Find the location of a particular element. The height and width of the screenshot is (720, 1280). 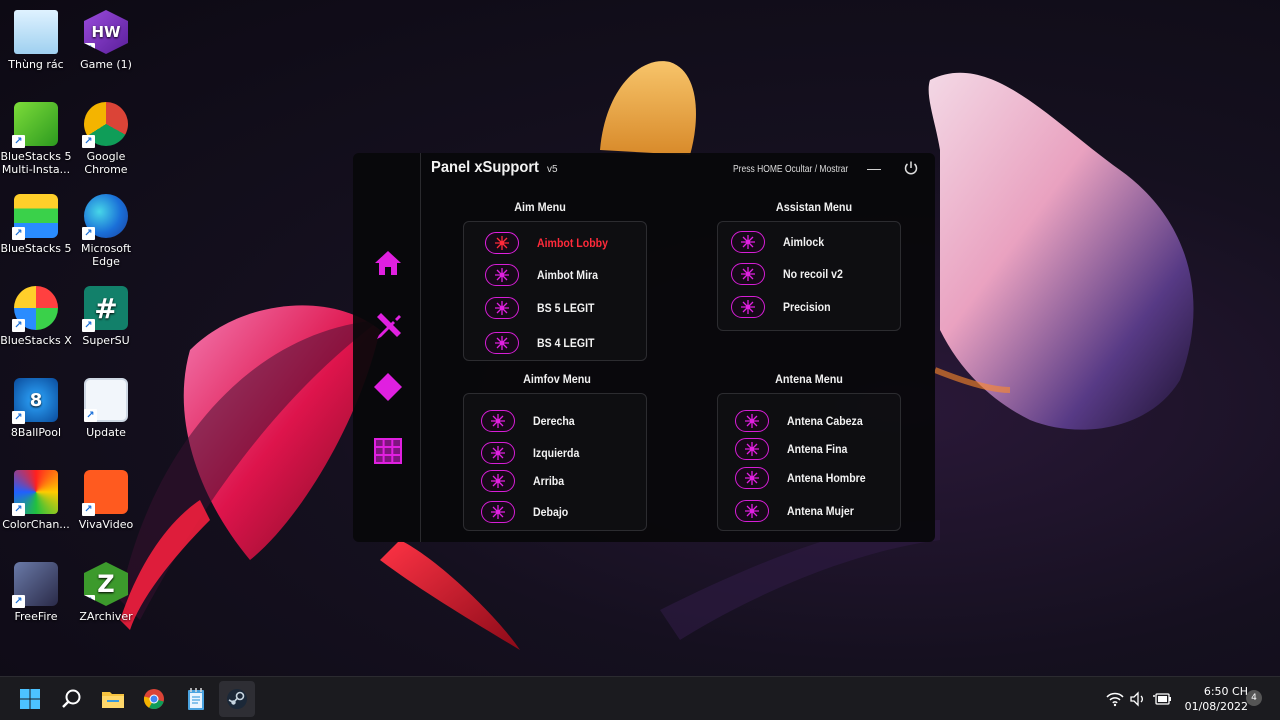

option-row: Antena Hombre is located at coordinates (805, 478).